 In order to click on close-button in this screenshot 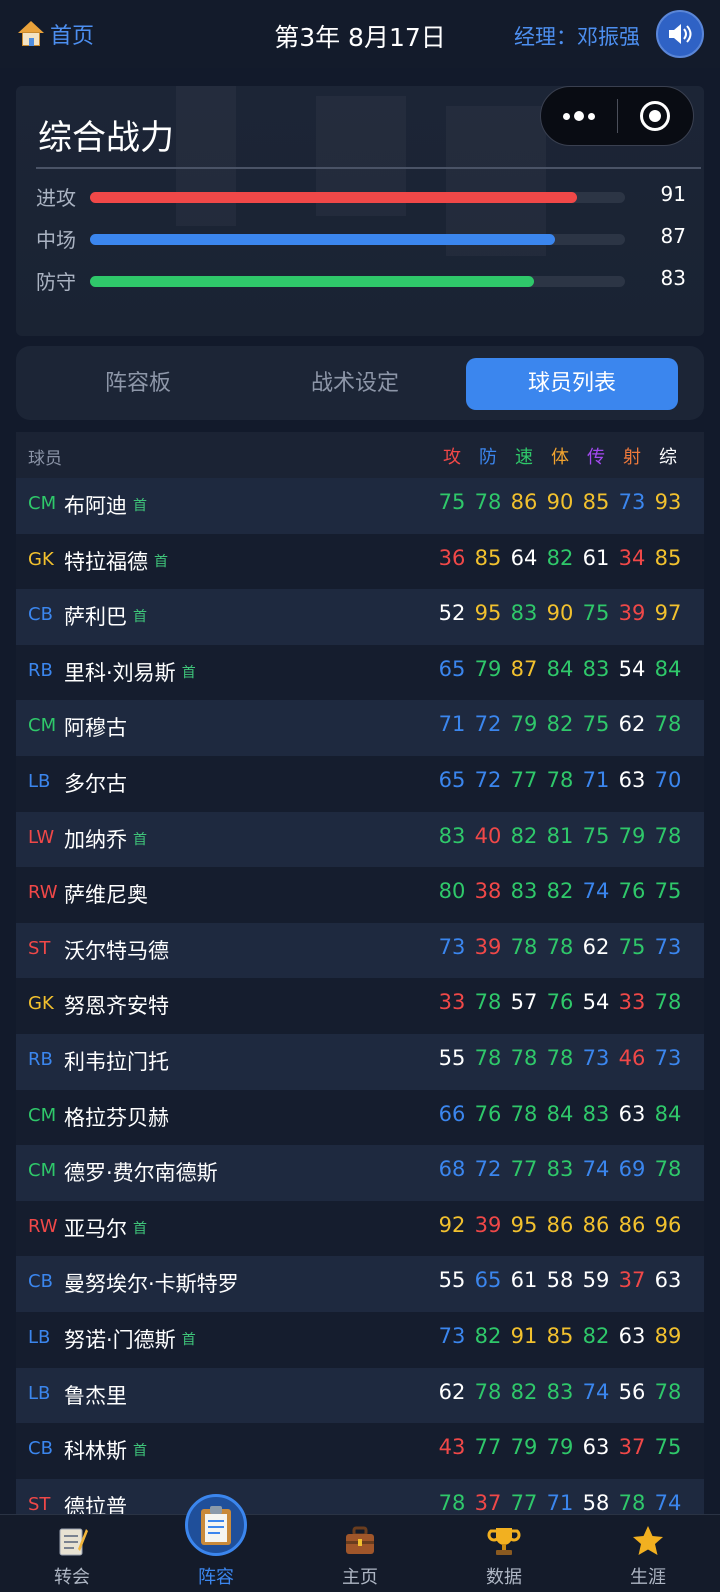, I will do `click(656, 116)`.